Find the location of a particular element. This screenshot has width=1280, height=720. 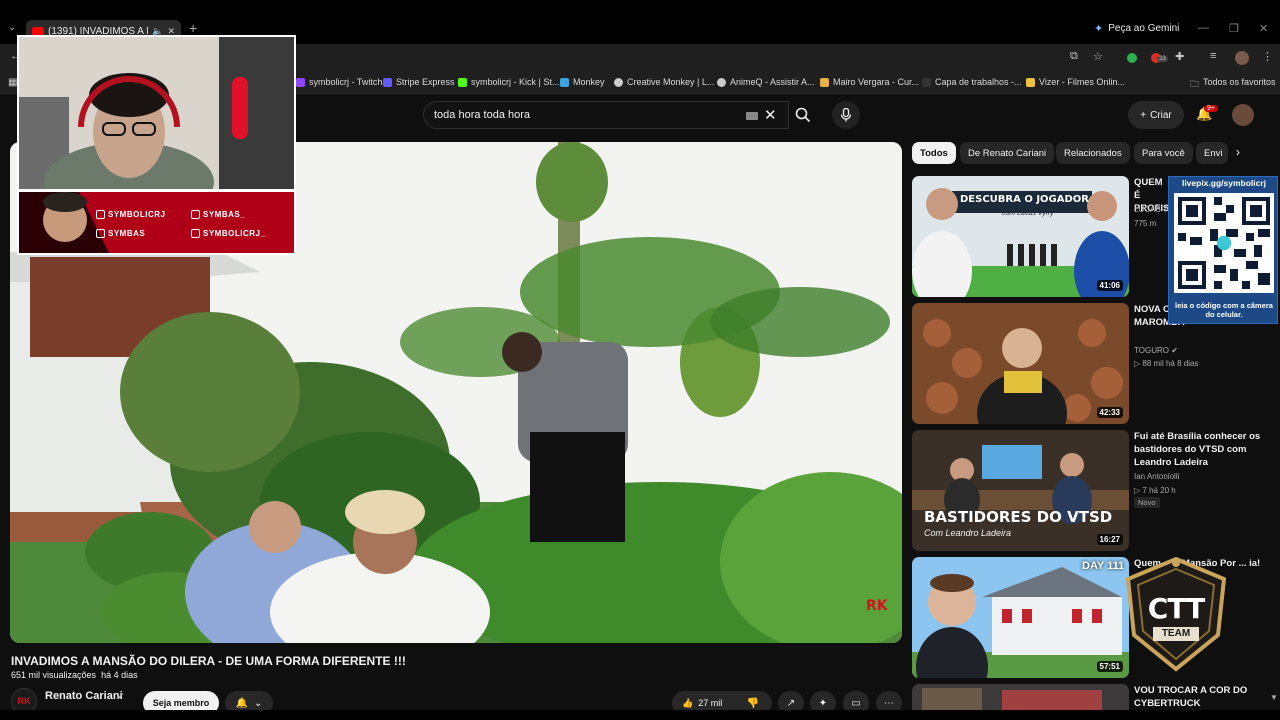

socials-banner: SYMBOLICRJ SYMBAS_ SYMBAS SYMBOLICRJ_ is located at coordinates (156, 222).